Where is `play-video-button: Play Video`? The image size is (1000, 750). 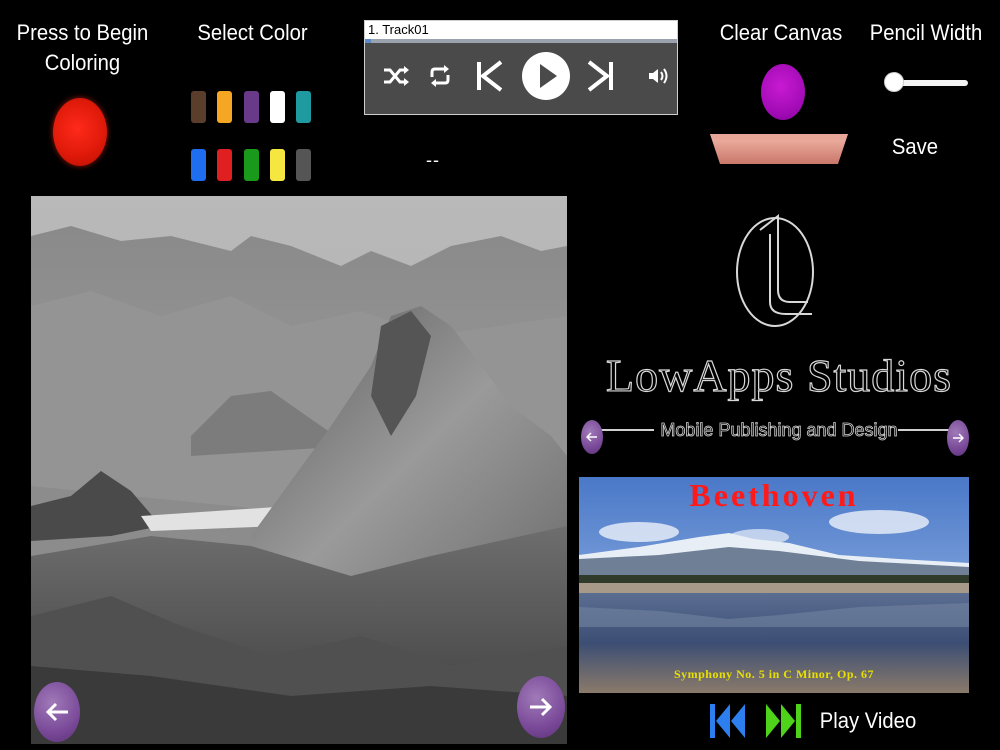 play-video-button: Play Video is located at coordinates (867, 721).